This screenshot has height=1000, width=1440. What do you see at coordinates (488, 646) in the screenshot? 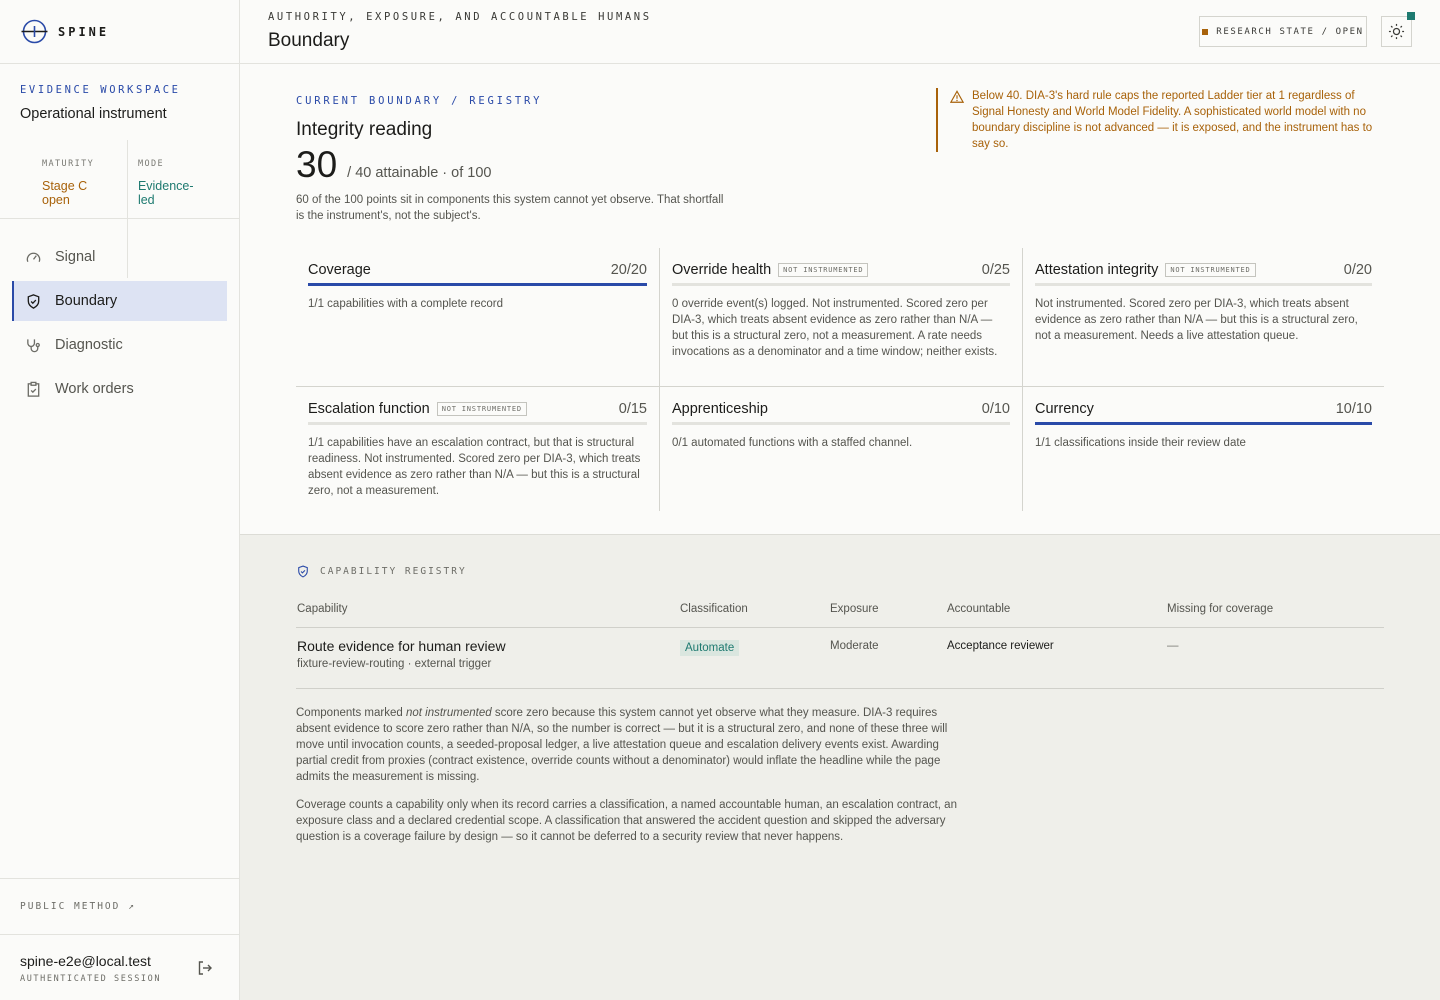
I see `capability-name: Route evidence for human review` at bounding box center [488, 646].